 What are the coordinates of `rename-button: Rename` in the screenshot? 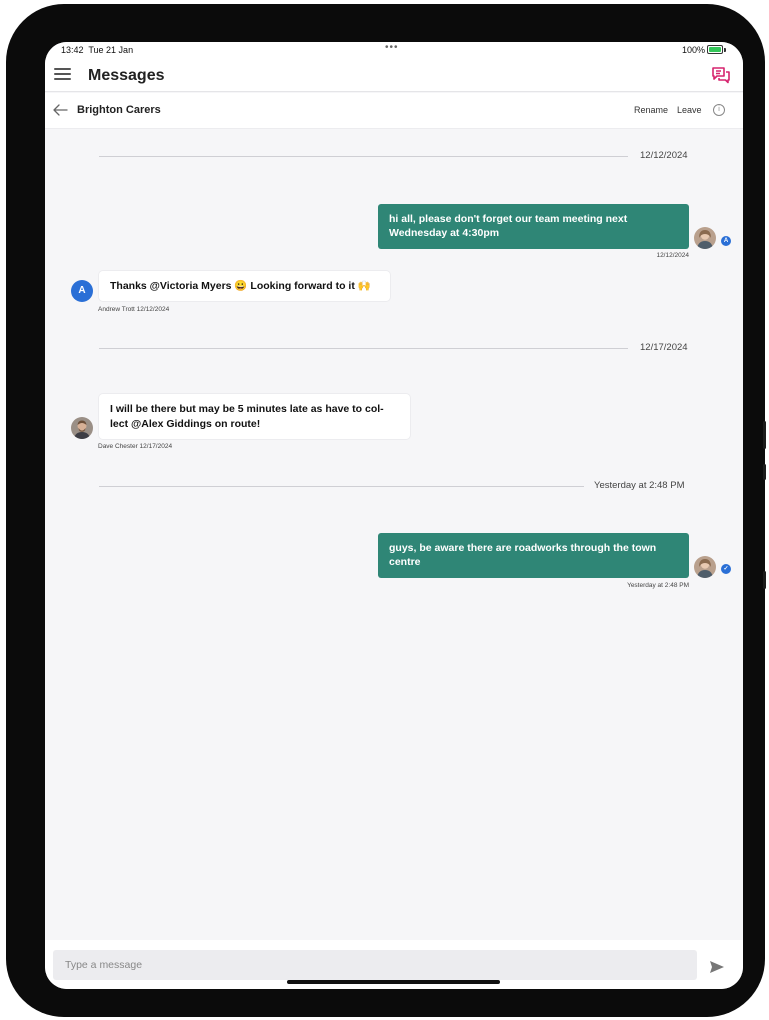 It's located at (651, 110).